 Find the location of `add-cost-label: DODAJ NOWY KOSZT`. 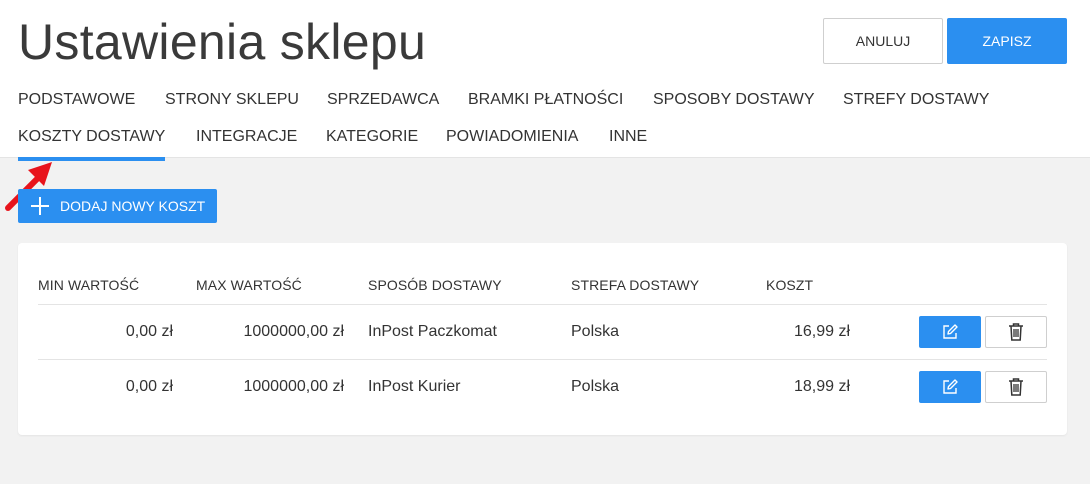

add-cost-label: DODAJ NOWY KOSZT is located at coordinates (133, 206).